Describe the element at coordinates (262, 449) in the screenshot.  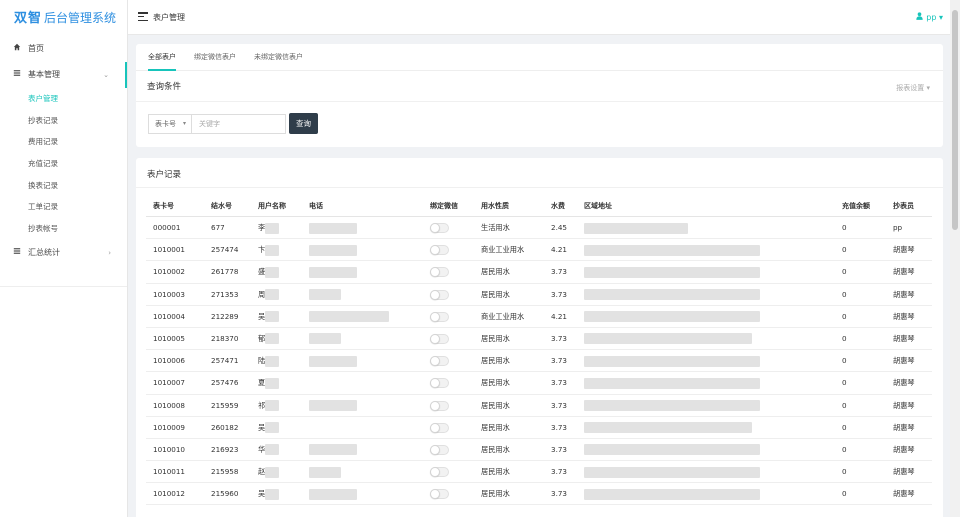
I see `user-surname: 华` at that location.